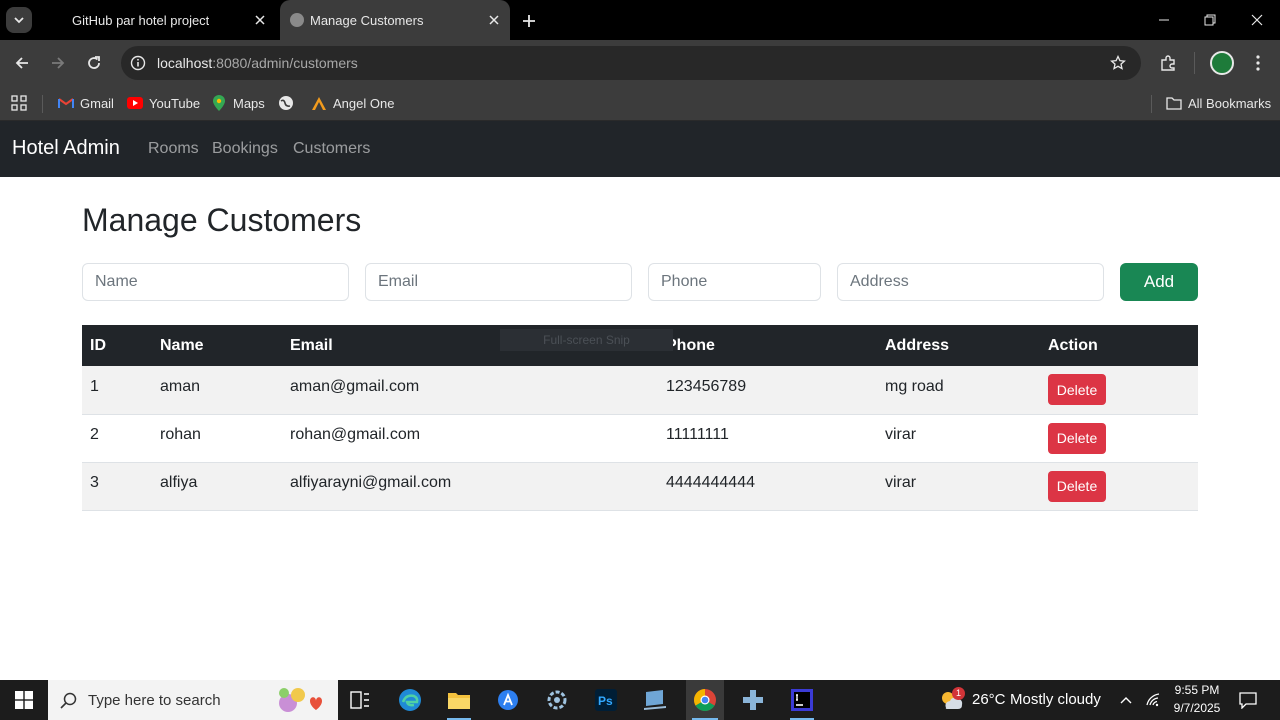 The image size is (1280, 720). What do you see at coordinates (24, 700) in the screenshot?
I see `start-button` at bounding box center [24, 700].